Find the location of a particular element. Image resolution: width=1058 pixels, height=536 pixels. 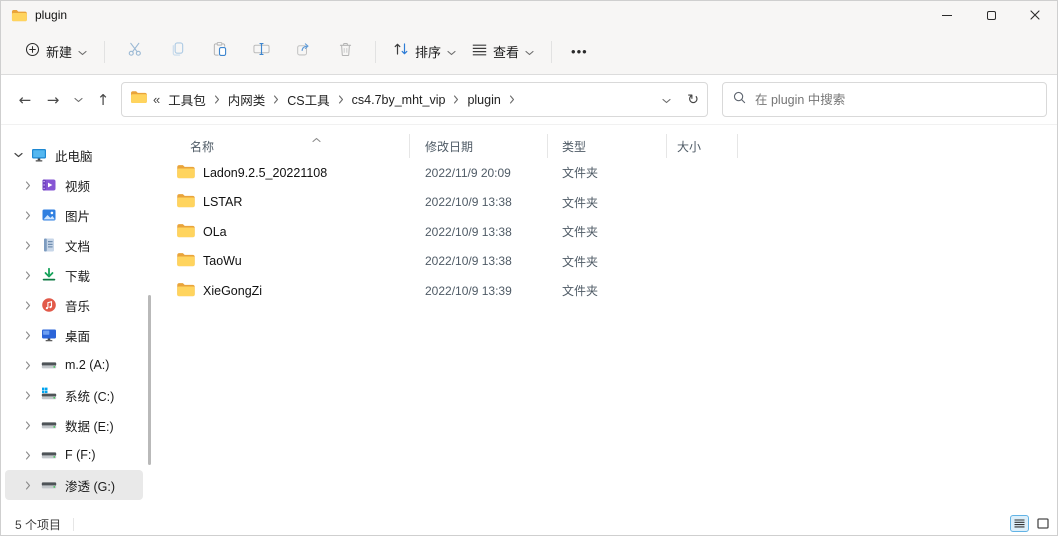

sidebar-item-drive-a: m.2 (A:) is located at coordinates (74, 365).